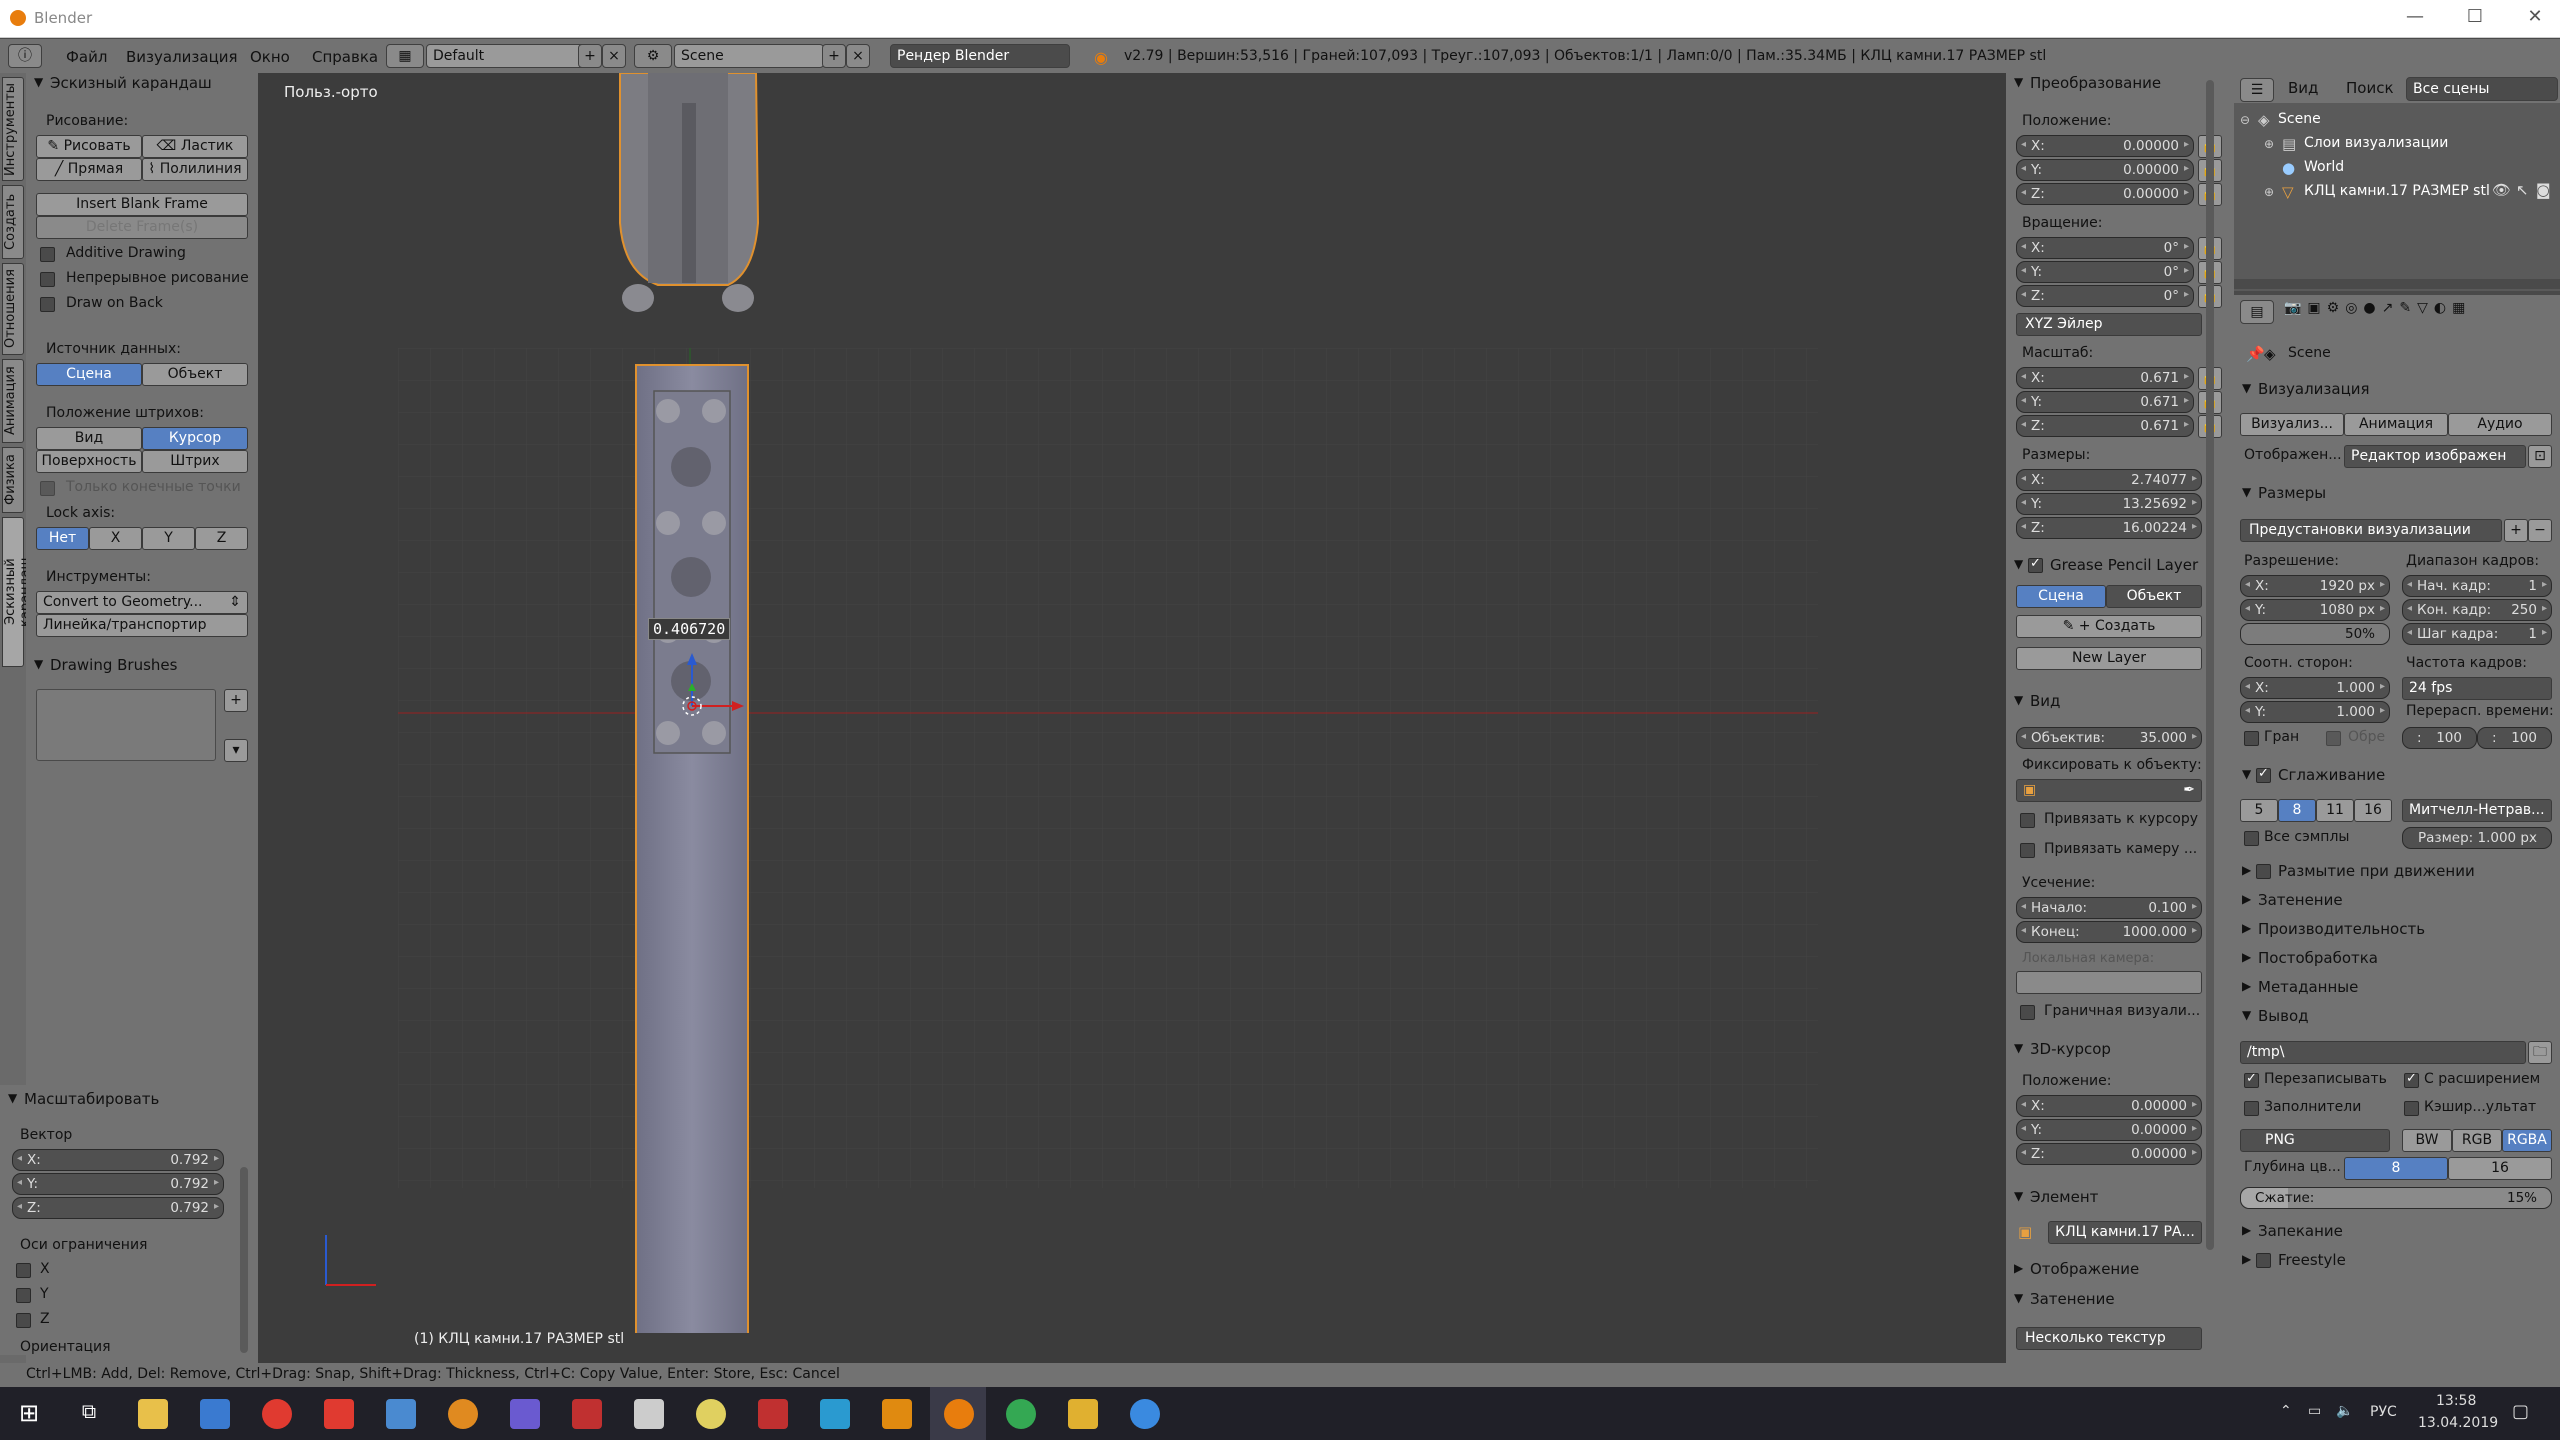  I want to click on add-preset-icon: +, so click(2516, 530).